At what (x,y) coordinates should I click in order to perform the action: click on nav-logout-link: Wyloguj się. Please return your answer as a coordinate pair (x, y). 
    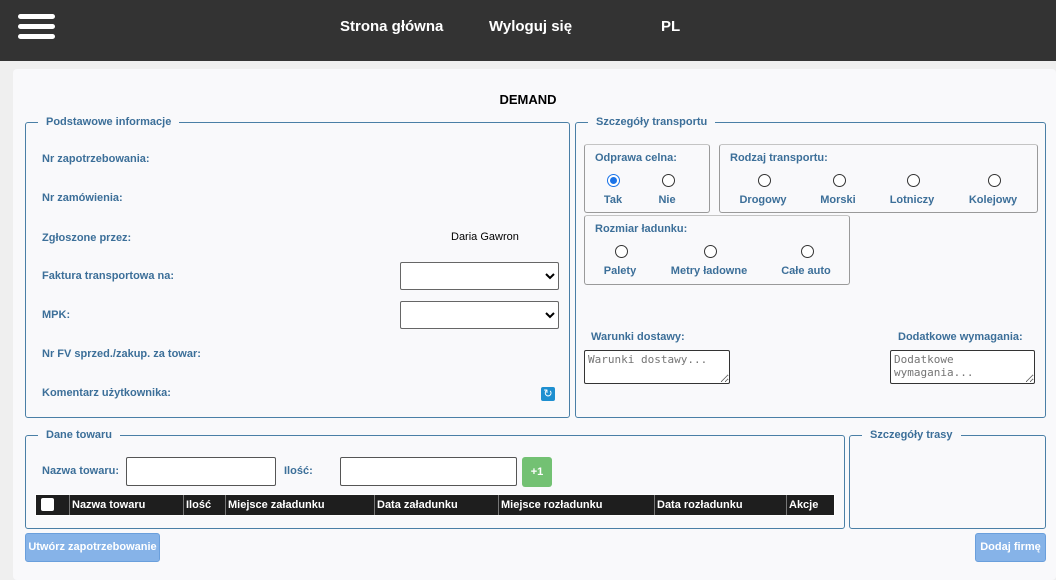
    Looking at the image, I should click on (530, 26).